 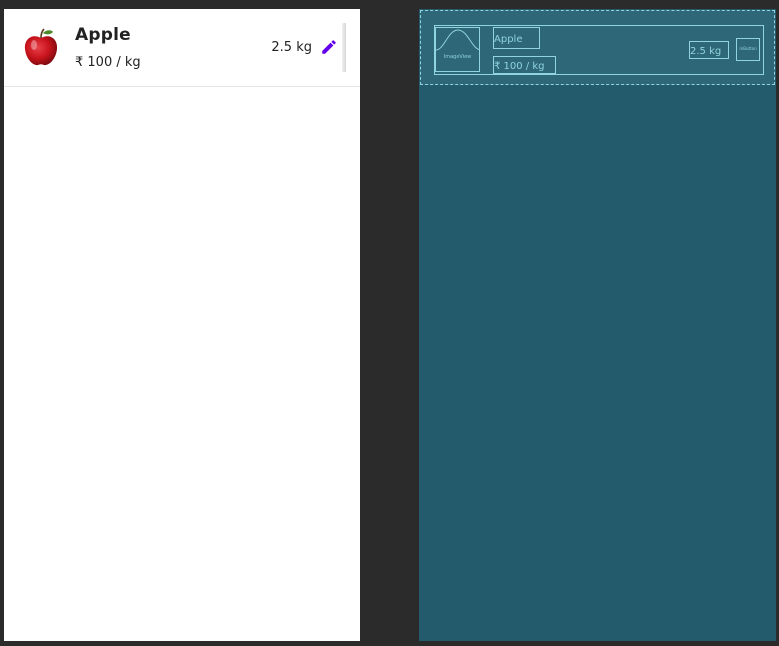 I want to click on blueprint-quantity-text: 2.5 kg, so click(x=709, y=50).